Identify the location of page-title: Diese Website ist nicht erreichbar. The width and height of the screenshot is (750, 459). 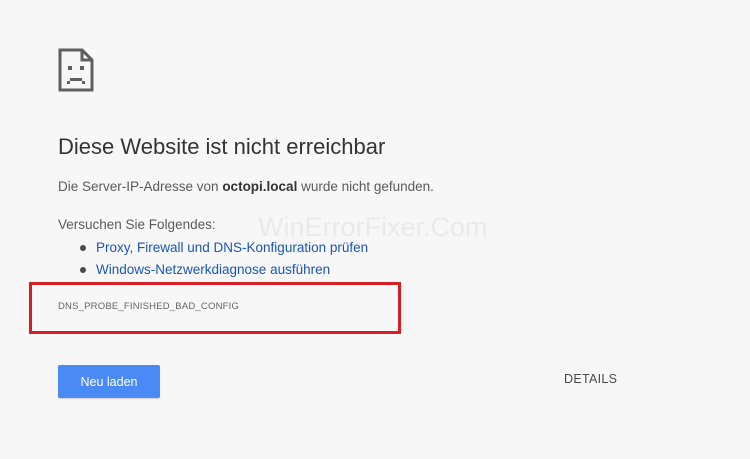
(222, 146).